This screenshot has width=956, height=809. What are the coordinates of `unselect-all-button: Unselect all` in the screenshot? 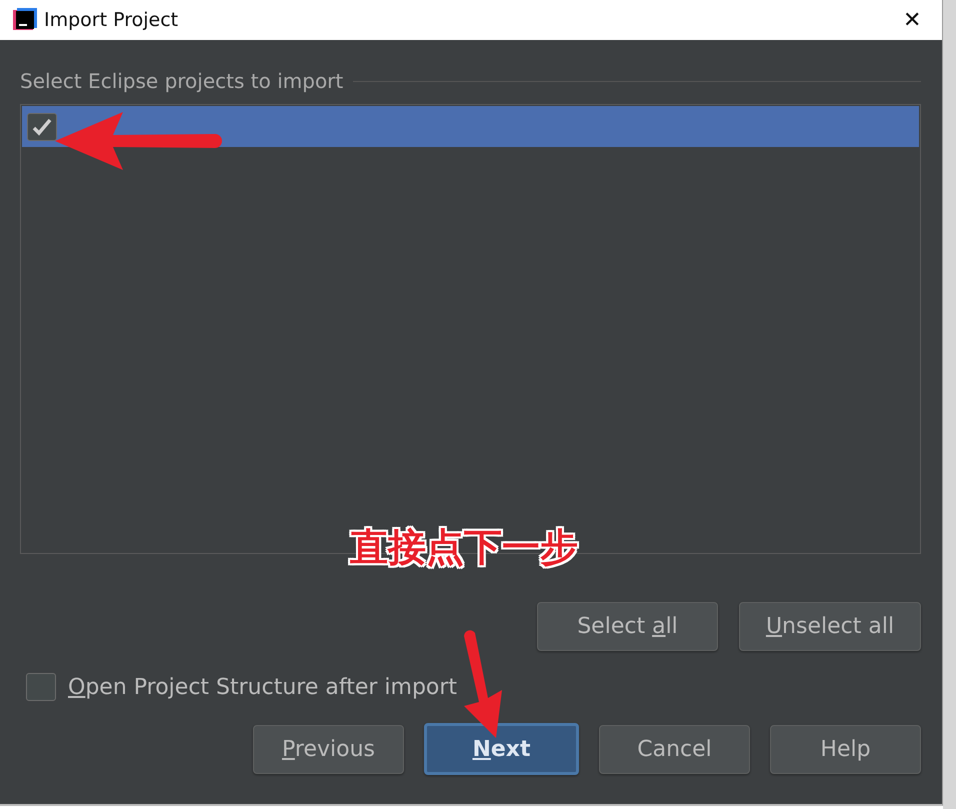 It's located at (830, 626).